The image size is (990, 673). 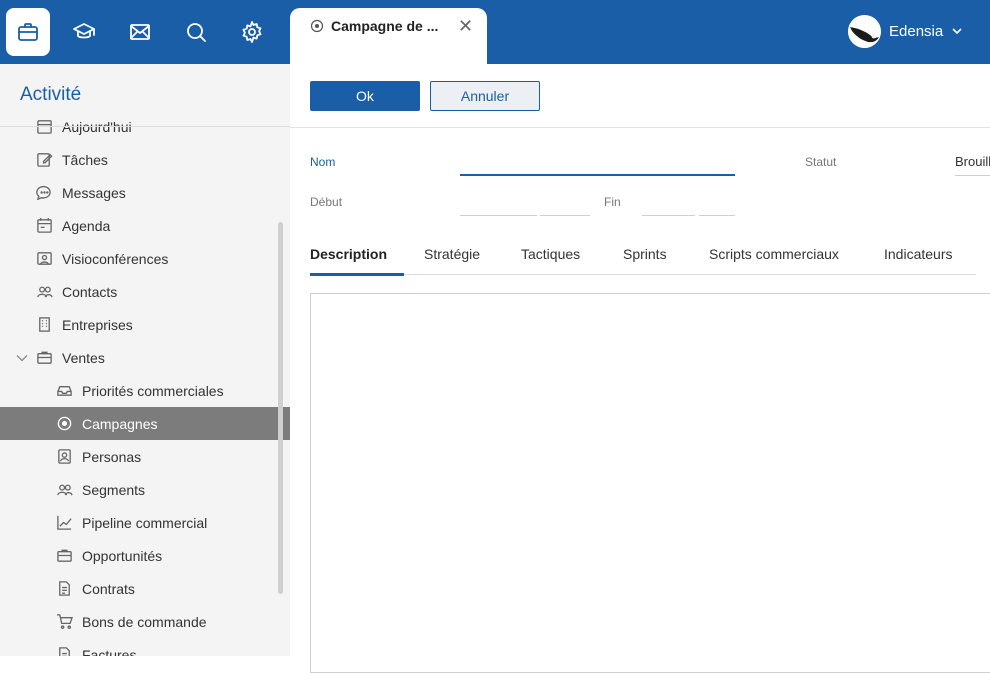 I want to click on sidebar-item-priorities: Priorités commerciales, so click(x=145, y=390).